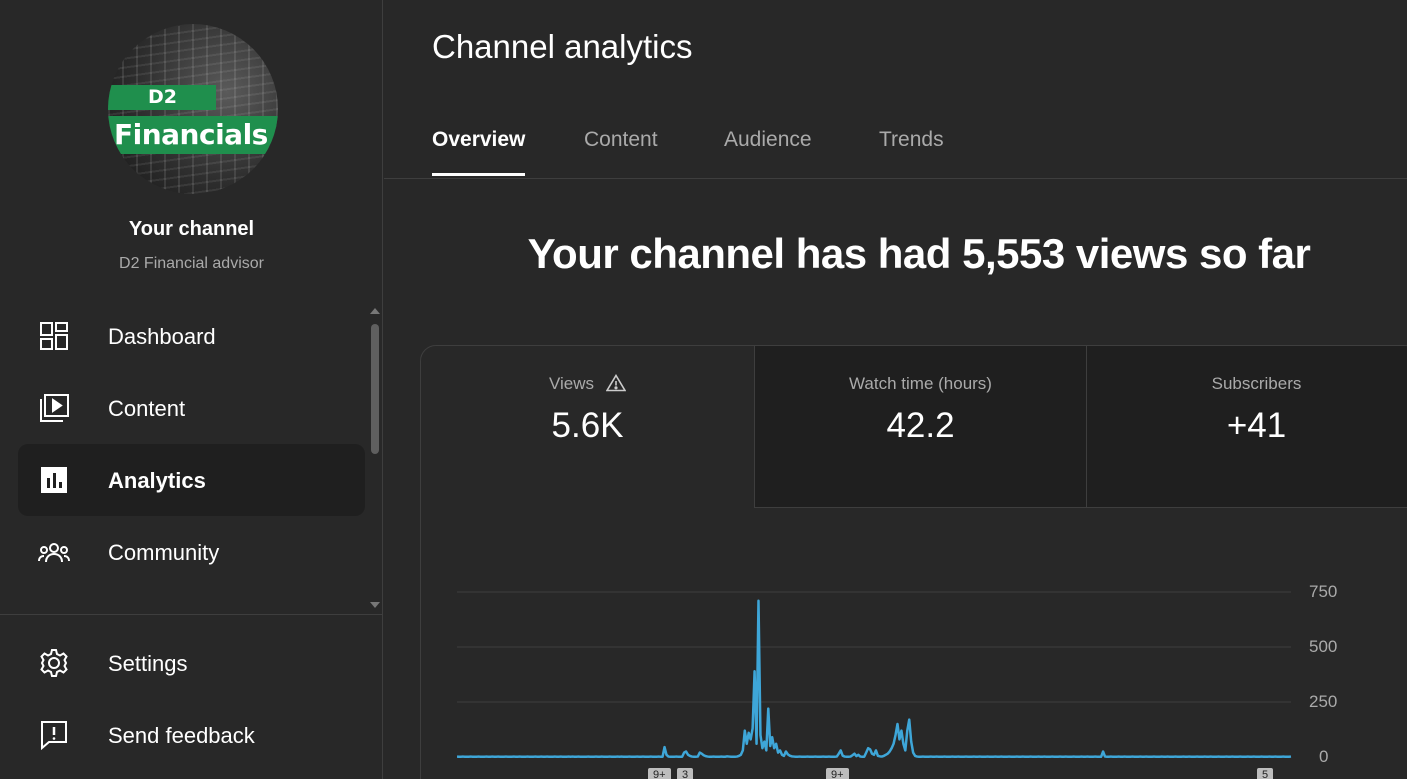  I want to click on metric-value: 5.6K, so click(587, 425).